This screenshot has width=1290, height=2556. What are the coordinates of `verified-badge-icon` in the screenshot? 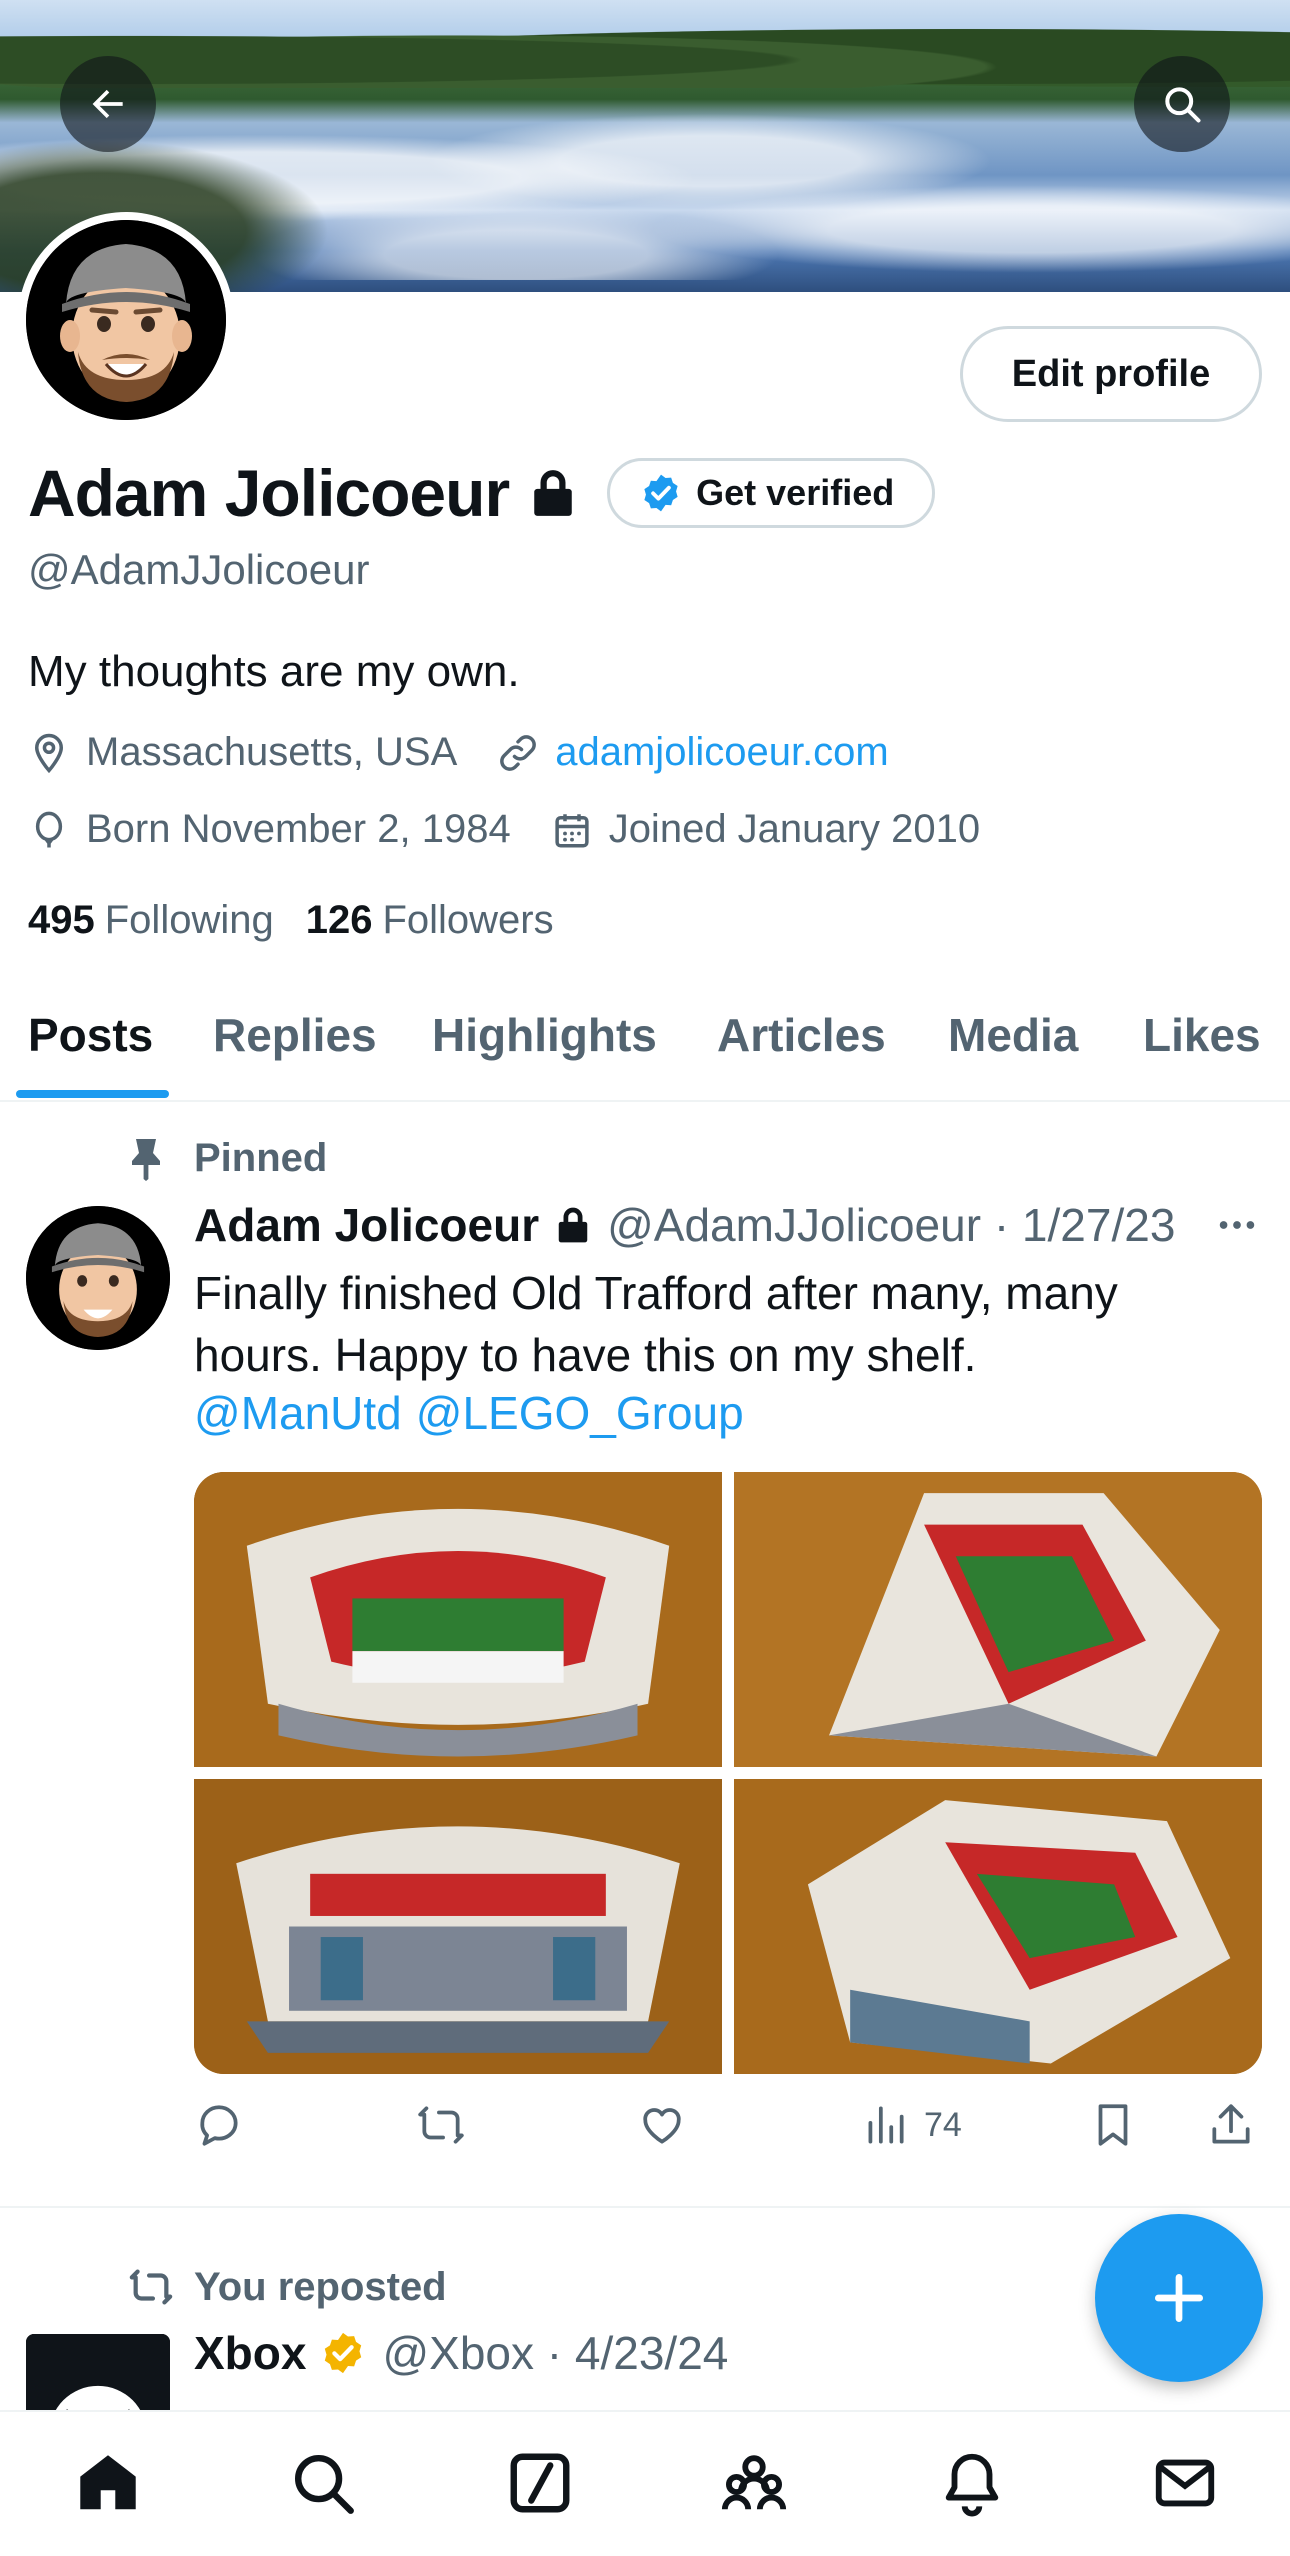 It's located at (661, 493).